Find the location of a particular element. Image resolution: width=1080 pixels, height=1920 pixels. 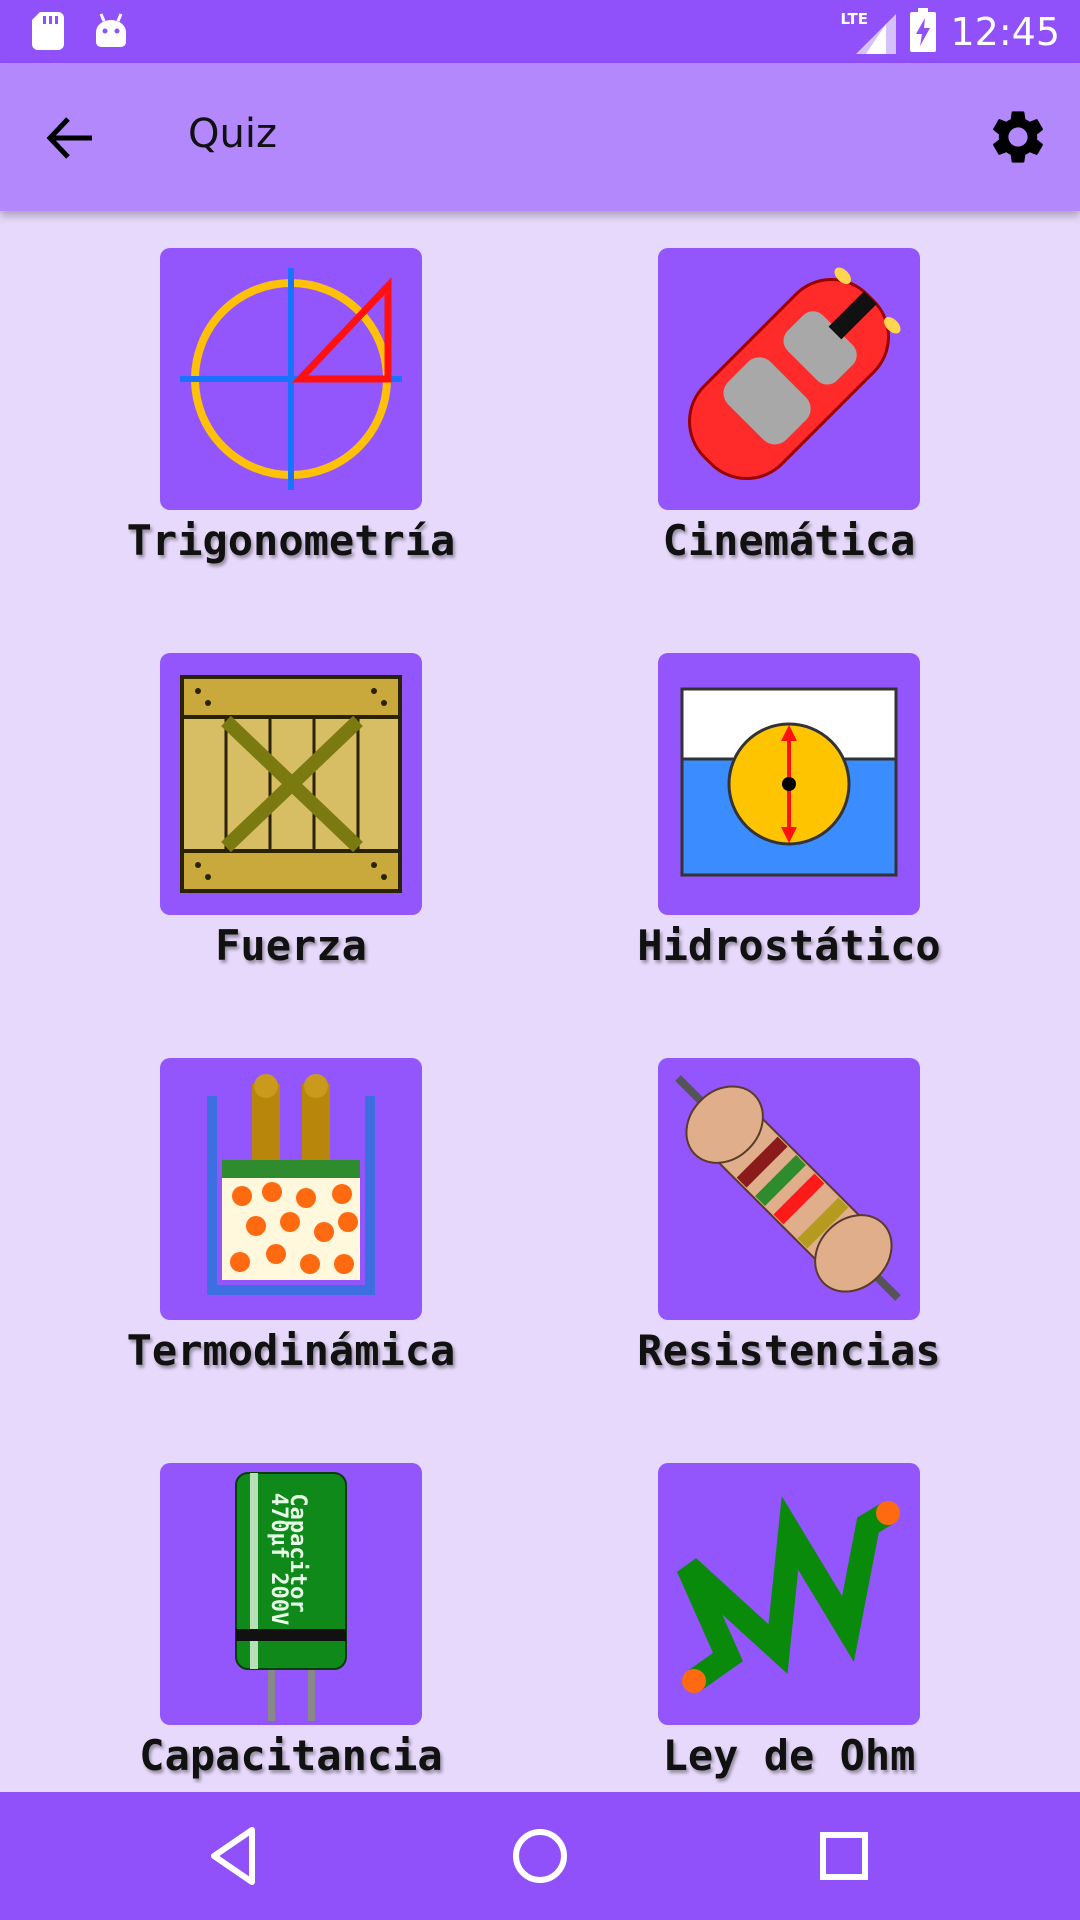

app-bar: Quiz is located at coordinates (540, 137).